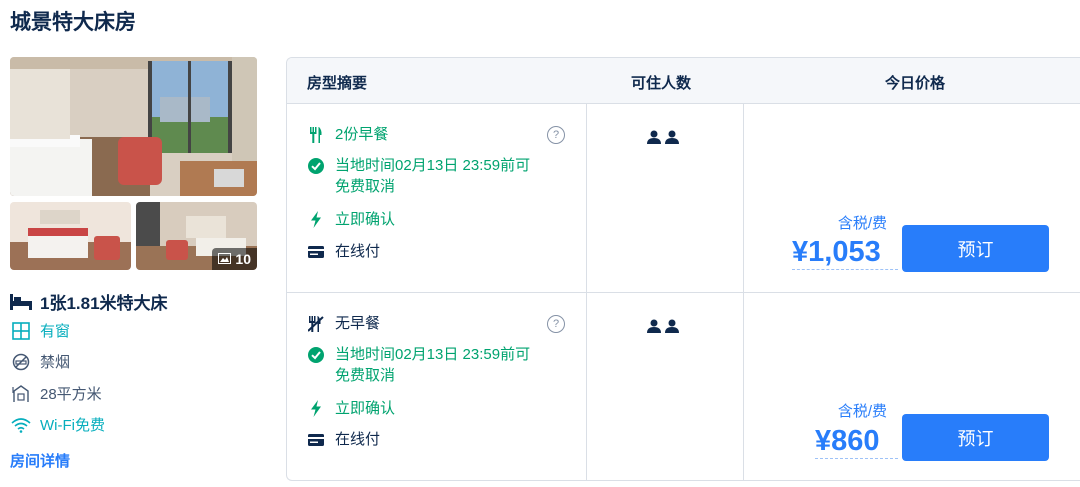  Describe the element at coordinates (72, 425) in the screenshot. I see `amenity-label: Wi-Fi免费` at that location.